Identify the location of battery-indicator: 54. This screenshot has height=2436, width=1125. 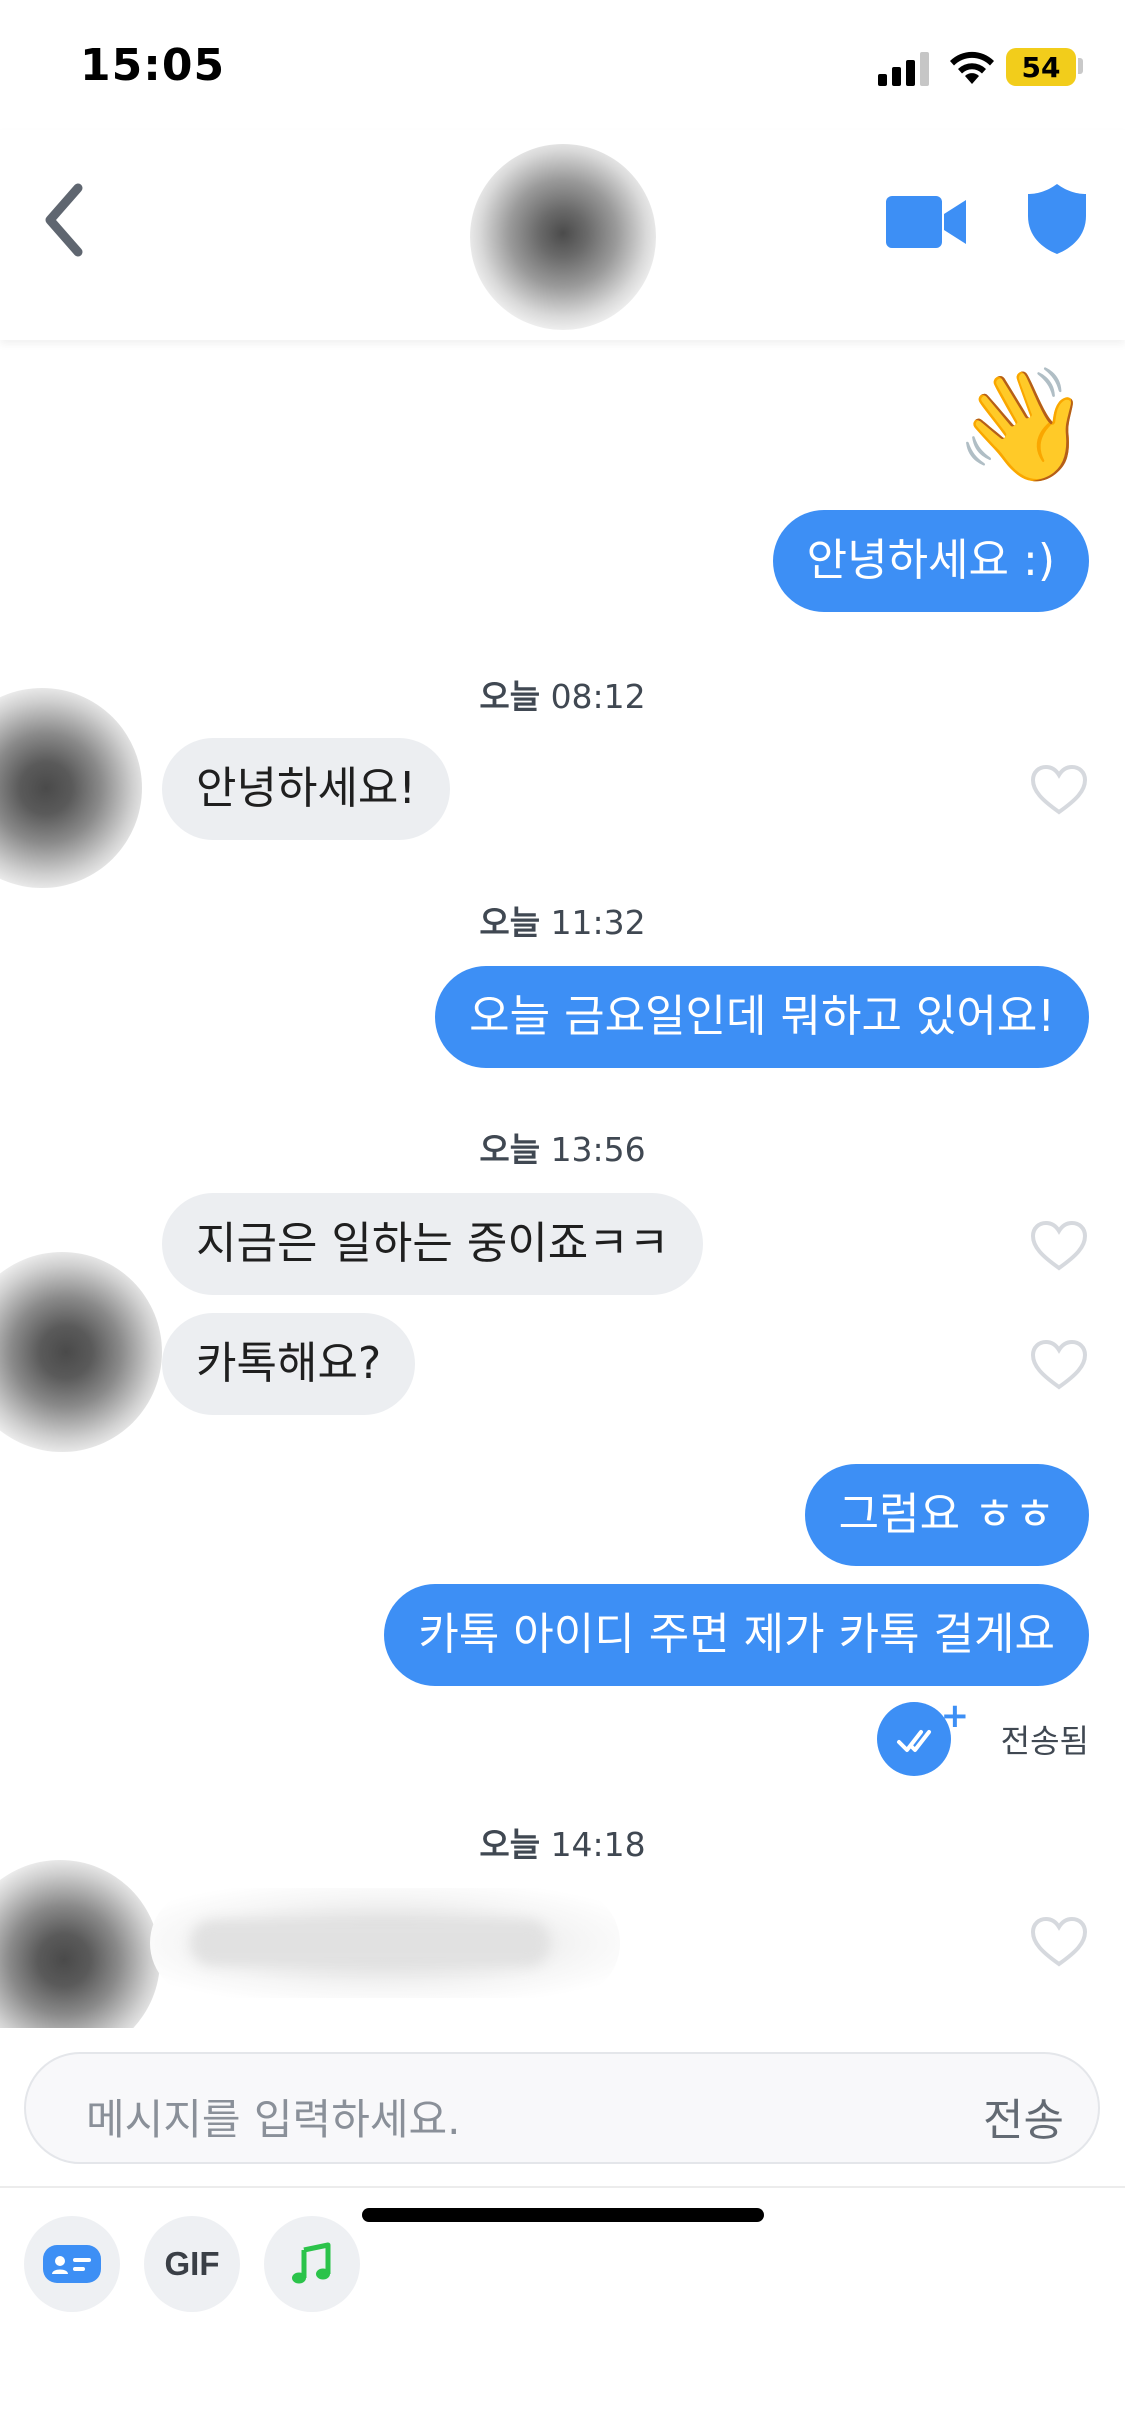
(1041, 67).